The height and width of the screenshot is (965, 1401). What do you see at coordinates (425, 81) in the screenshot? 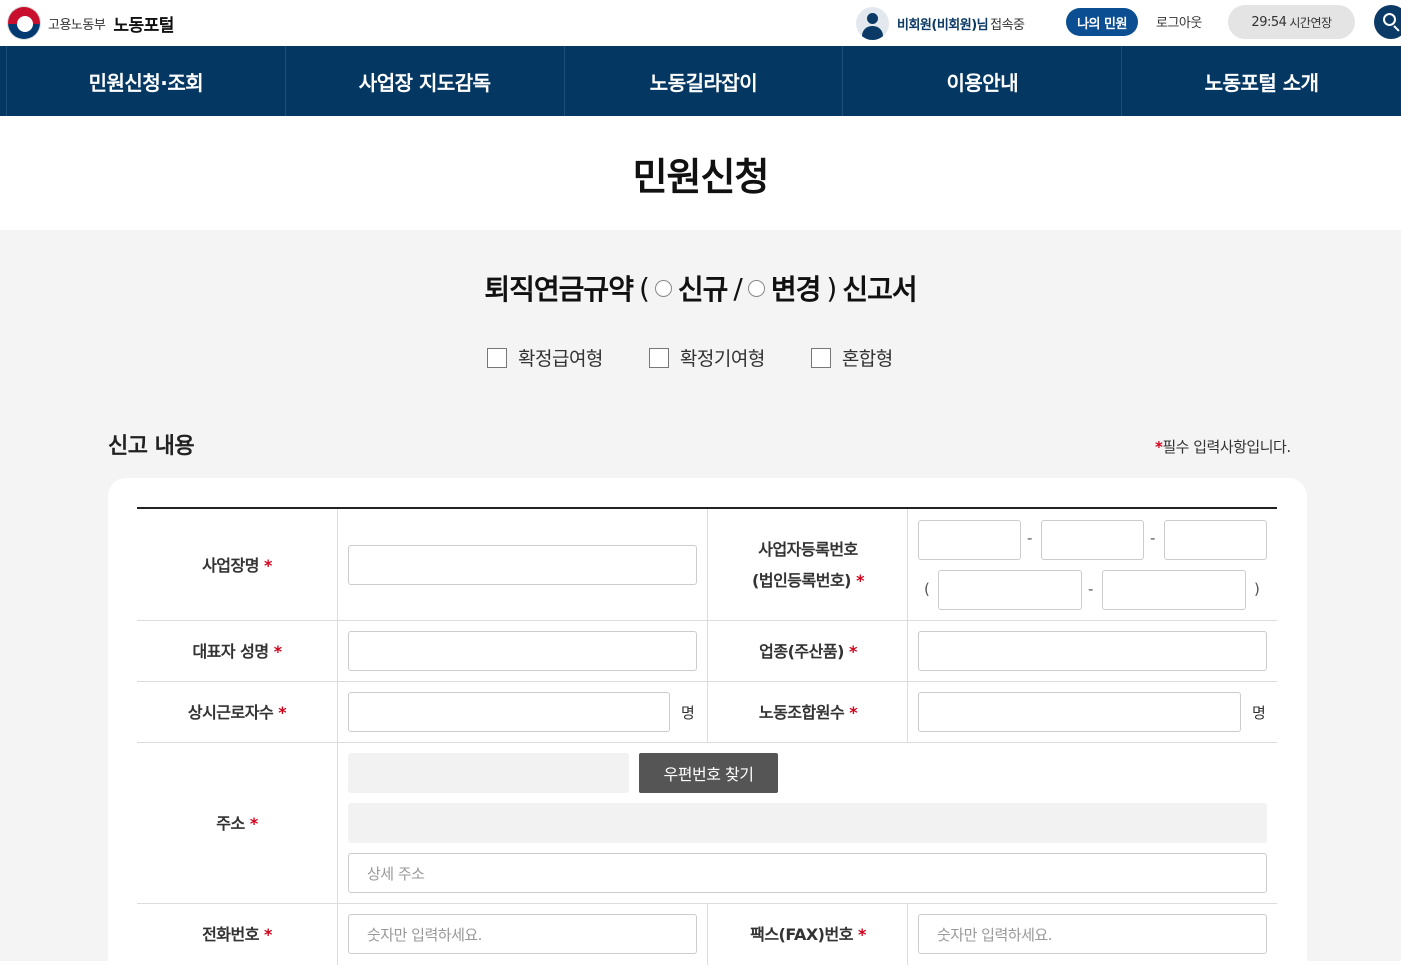
I see `nav-item-inspection: 사업장 지도감독` at bounding box center [425, 81].